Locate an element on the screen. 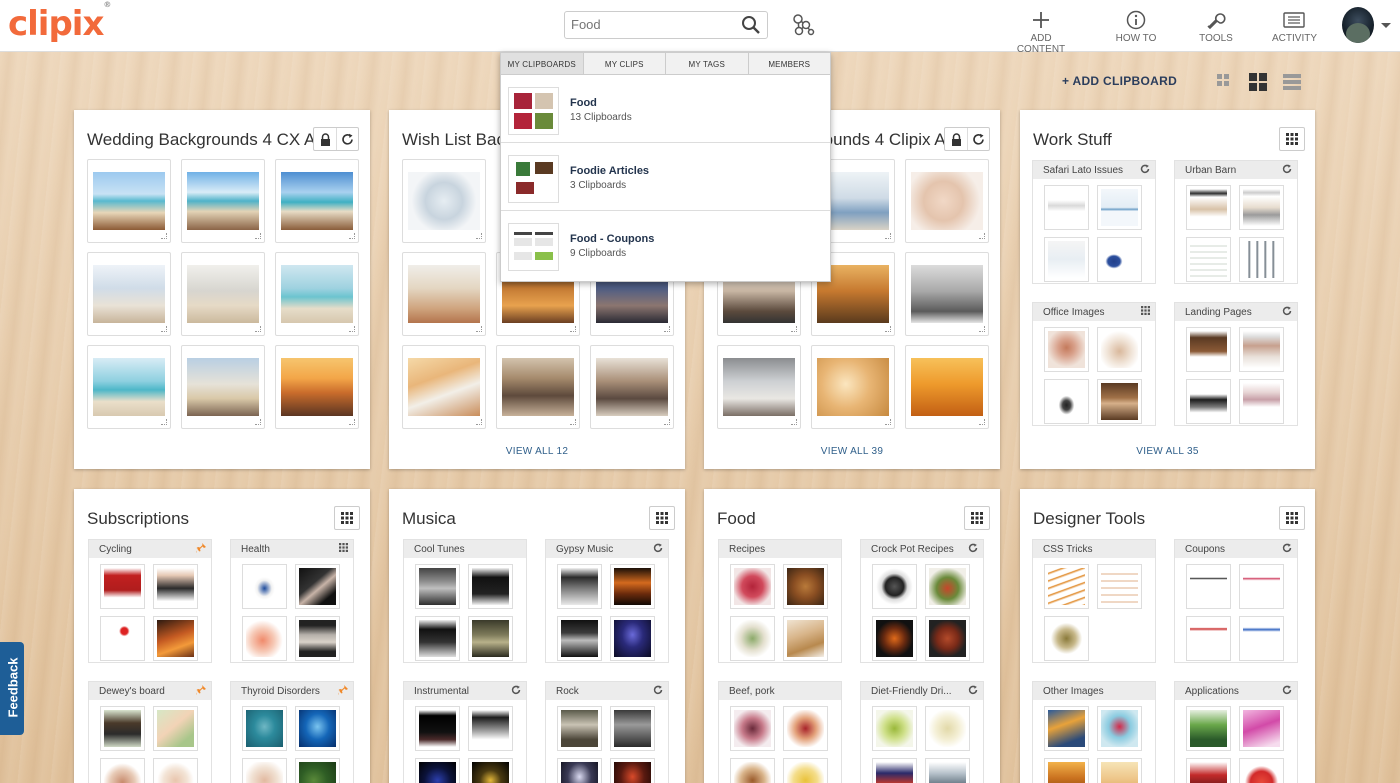 Image resolution: width=1400 pixels, height=783 pixels. sub-clipboard: Recipes is located at coordinates (780, 601).